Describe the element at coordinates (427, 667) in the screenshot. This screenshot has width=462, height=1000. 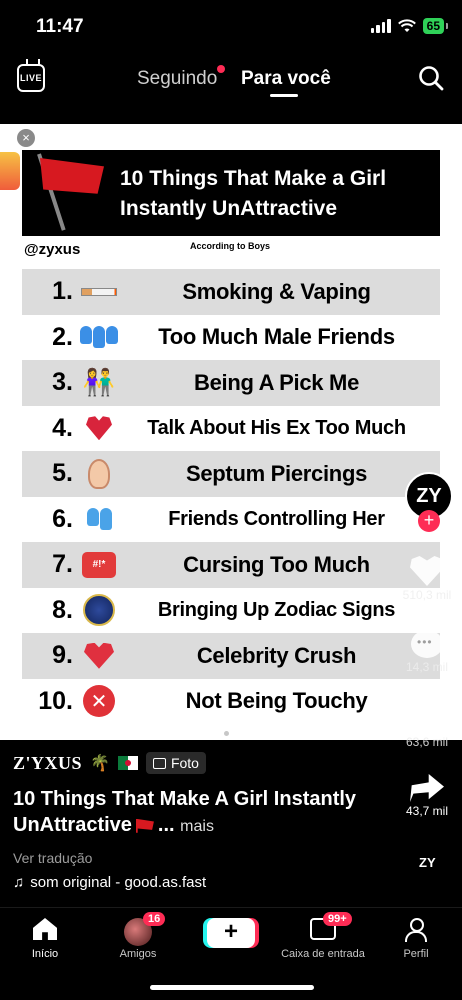
I see `comment-count: 14,3 mil` at that location.